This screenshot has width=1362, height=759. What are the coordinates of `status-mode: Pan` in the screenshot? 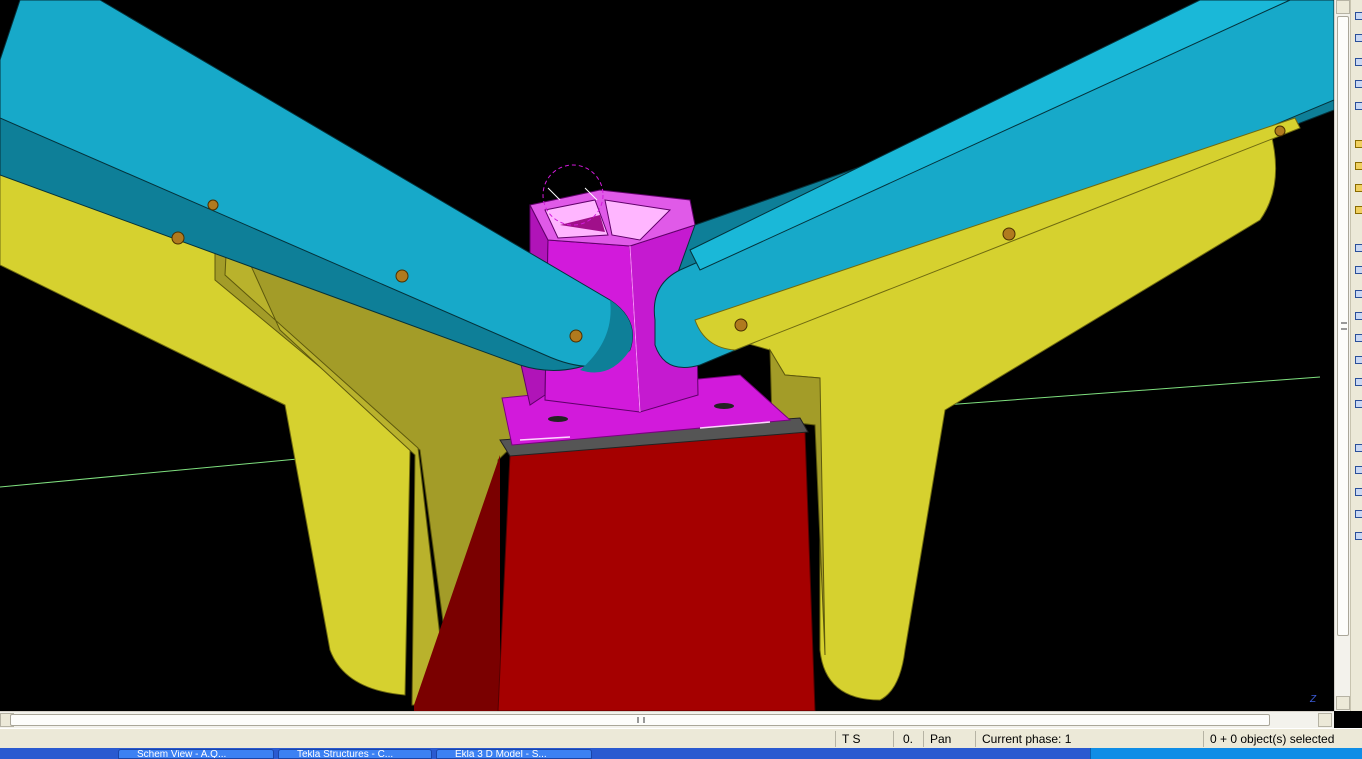 It's located at (949, 739).